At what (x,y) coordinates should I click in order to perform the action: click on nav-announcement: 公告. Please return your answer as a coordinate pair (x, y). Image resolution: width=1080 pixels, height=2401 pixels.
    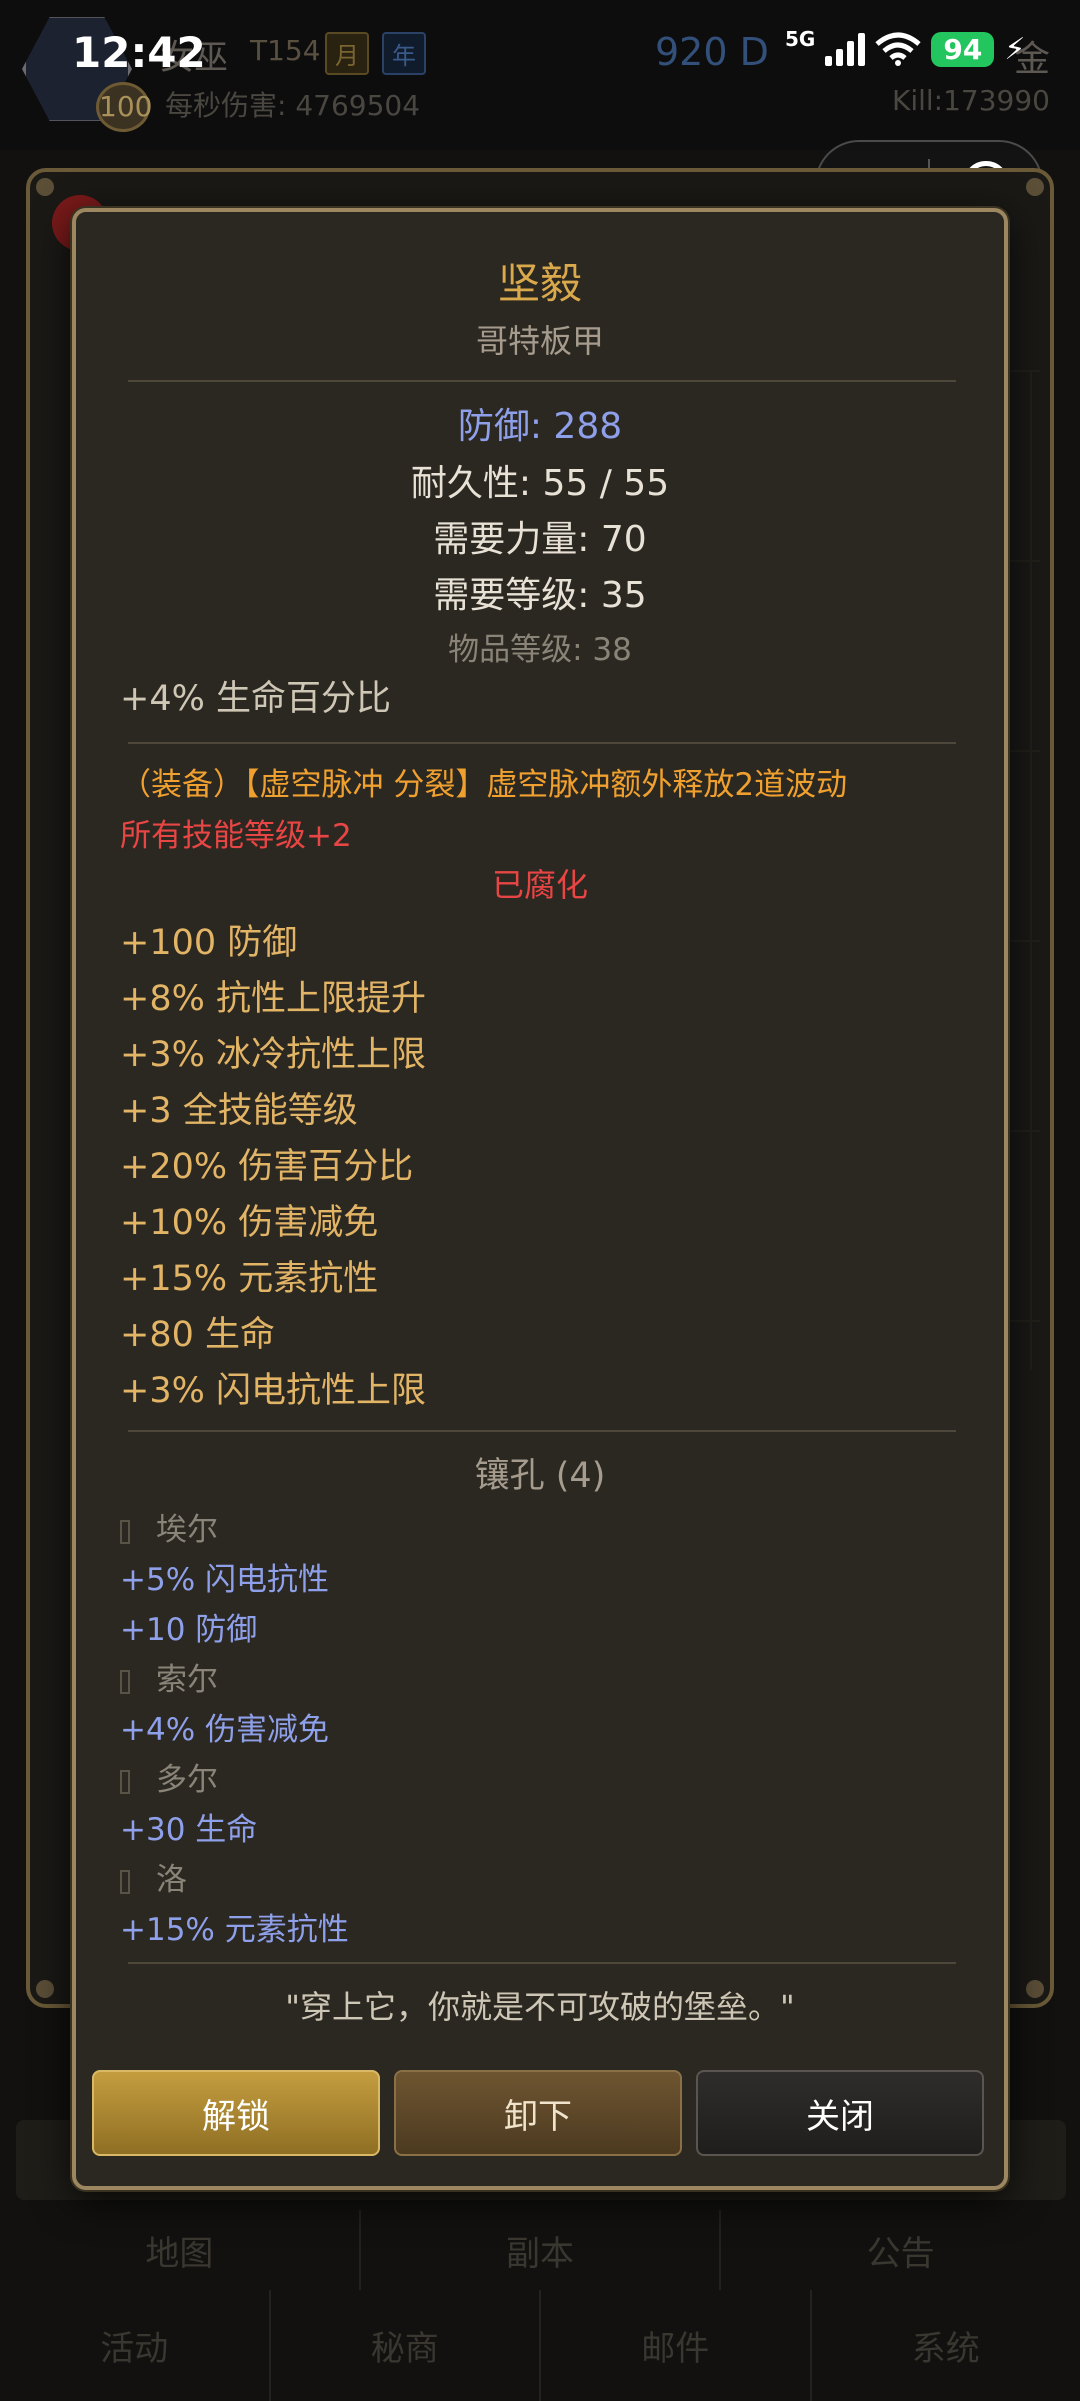
    Looking at the image, I should click on (900, 2250).